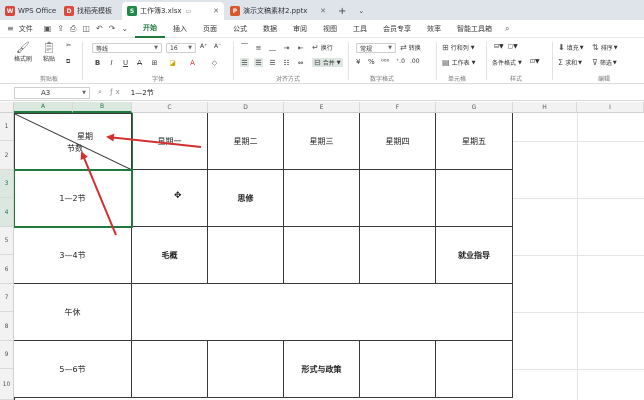 Image resolution: width=644 pixels, height=400 pixels. Describe the element at coordinates (330, 29) in the screenshot. I see `menu-view: 视图` at that location.